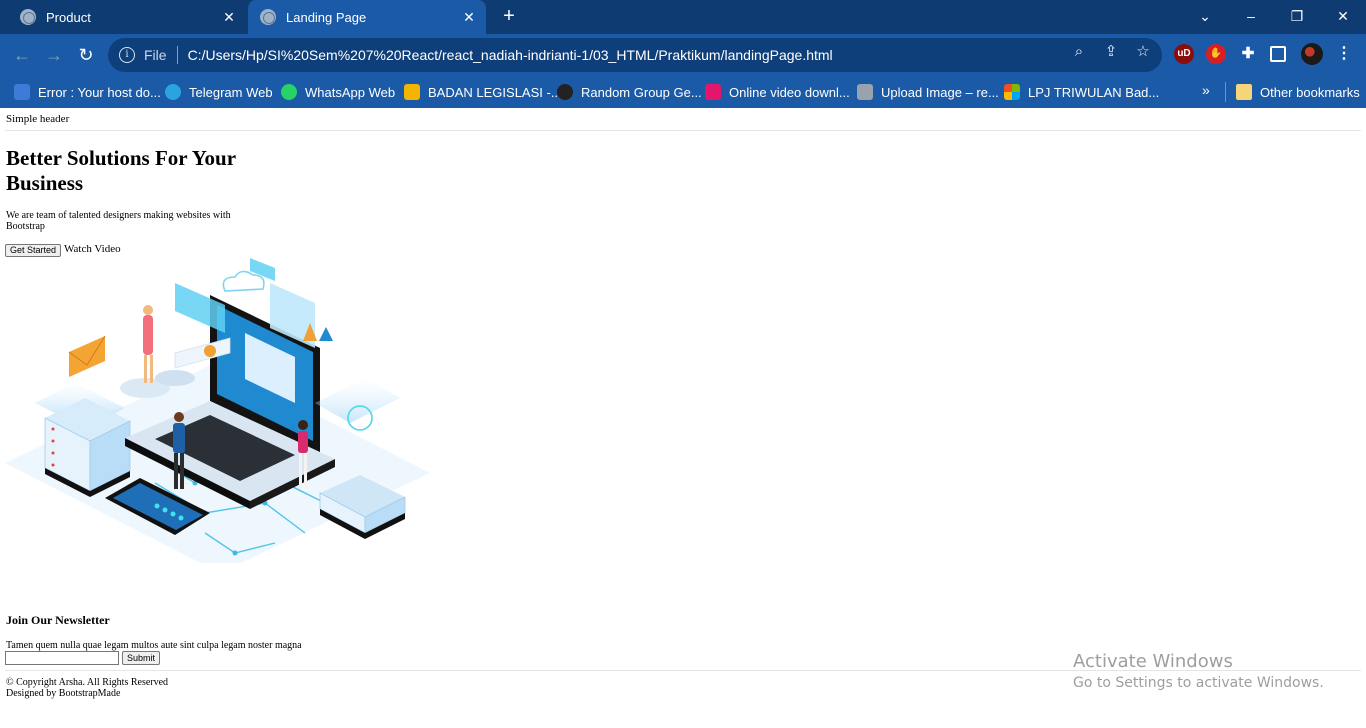 This screenshot has height=728, width=1366. I want to click on newsletter-title: Join Our Newsletter, so click(58, 620).